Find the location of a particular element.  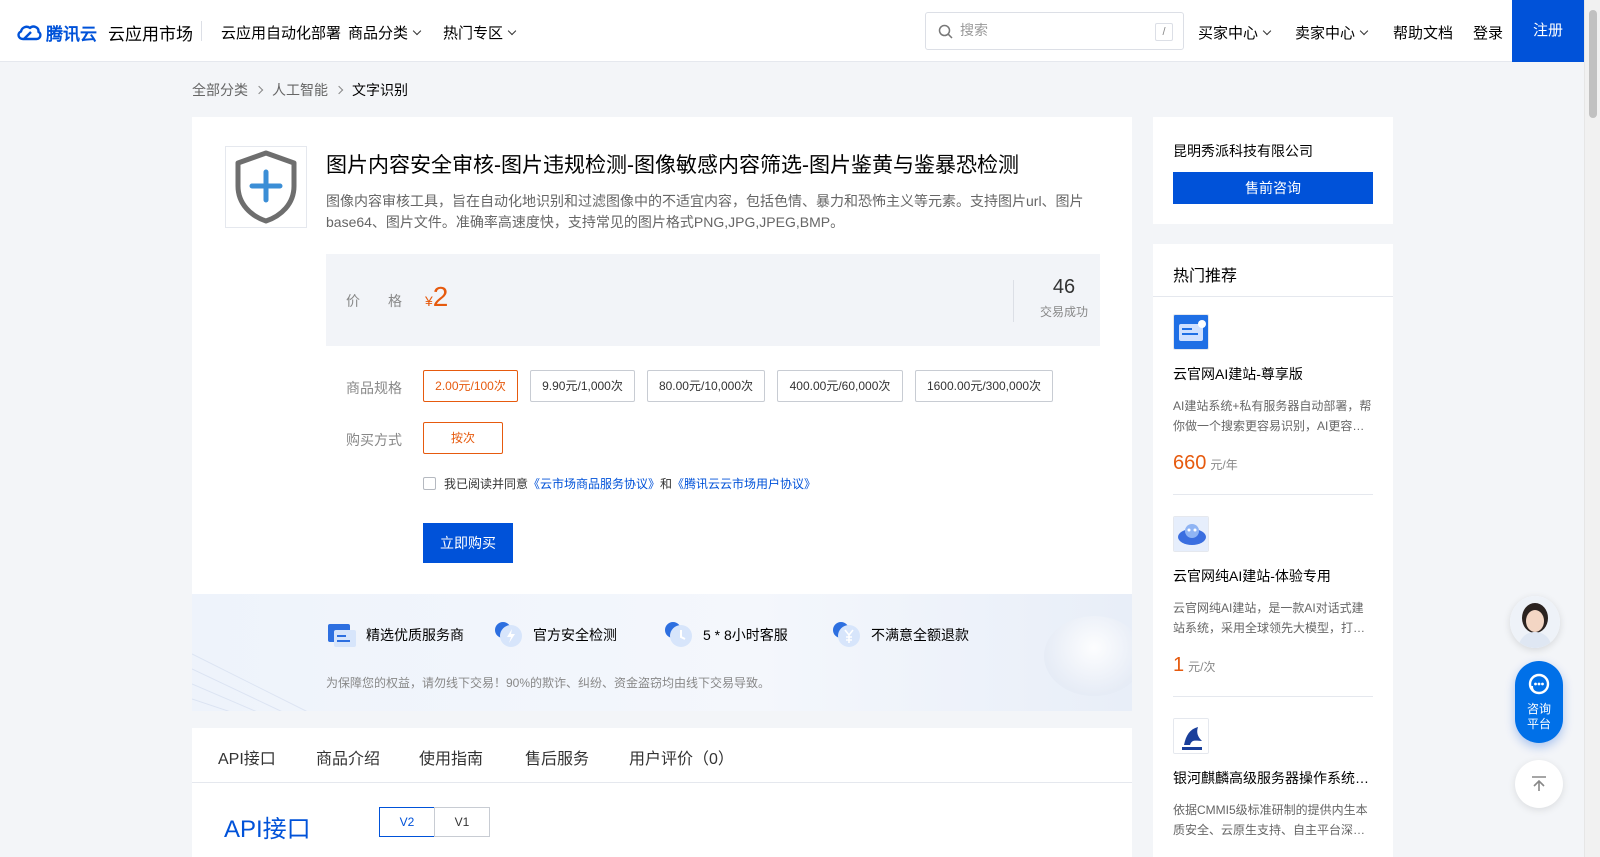

nav-login: 登录 is located at coordinates (1488, 32).